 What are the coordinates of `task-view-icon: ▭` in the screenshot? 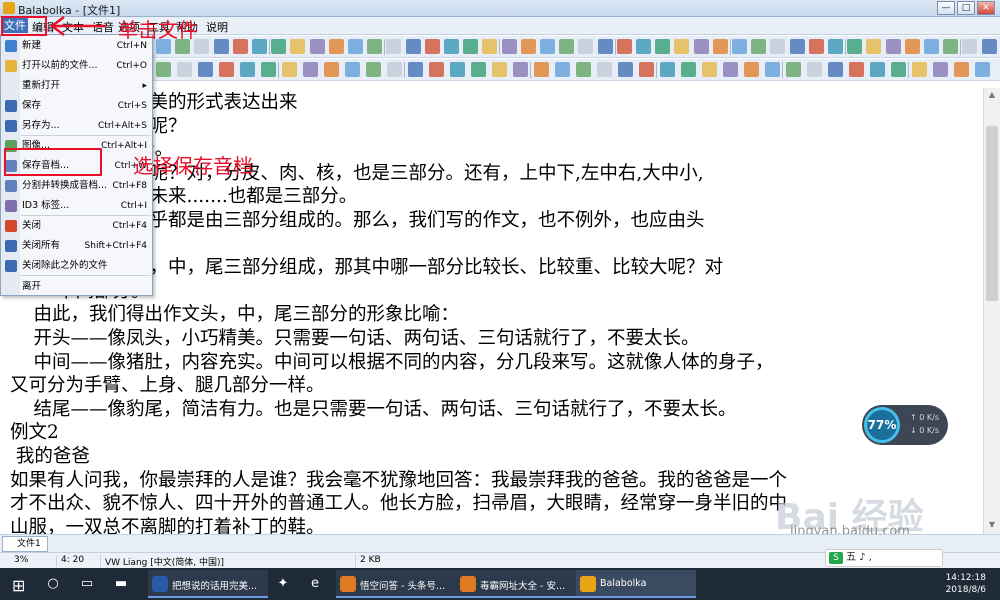 It's located at (87, 584).